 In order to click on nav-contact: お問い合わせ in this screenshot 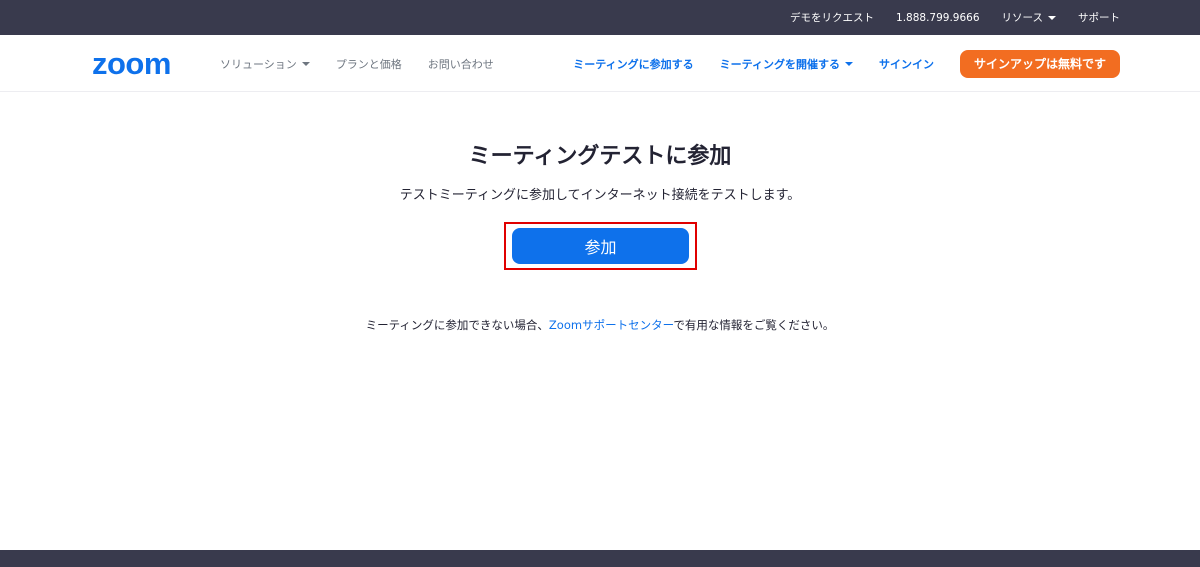, I will do `click(461, 64)`.